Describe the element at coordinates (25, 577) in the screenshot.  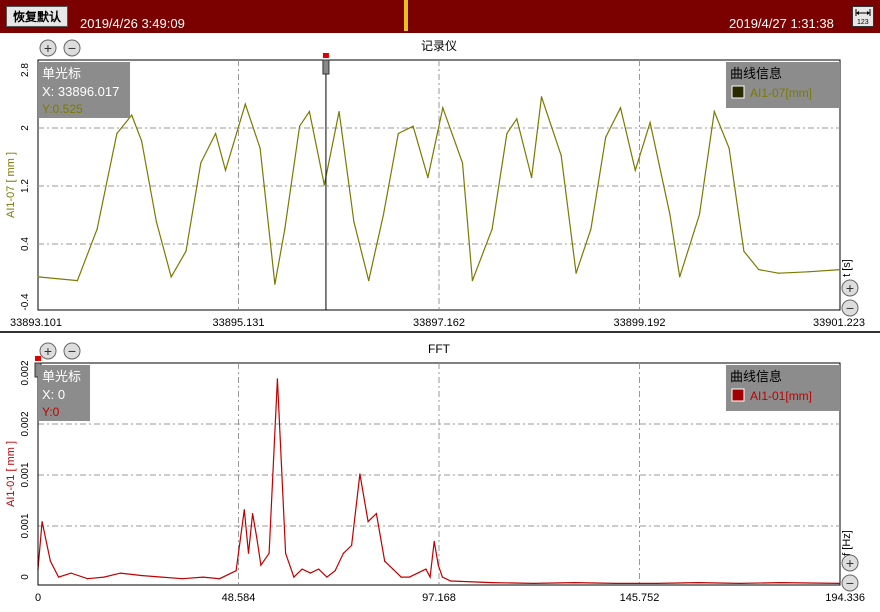
I see `y-tick-label: 0` at that location.